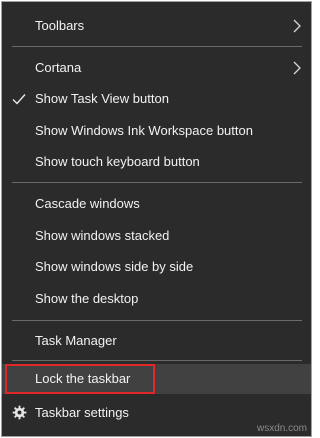 The width and height of the screenshot is (320, 438). What do you see at coordinates (19, 99) in the screenshot?
I see `checkmark-icon` at bounding box center [19, 99].